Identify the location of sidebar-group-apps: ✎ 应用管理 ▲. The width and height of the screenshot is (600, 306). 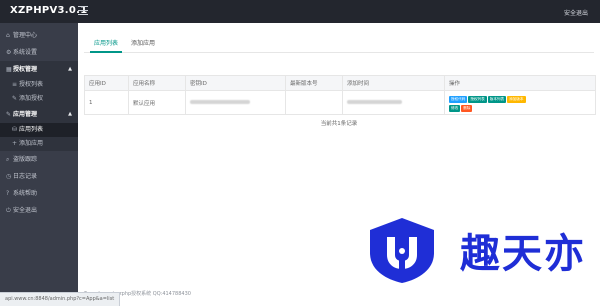
(39, 114).